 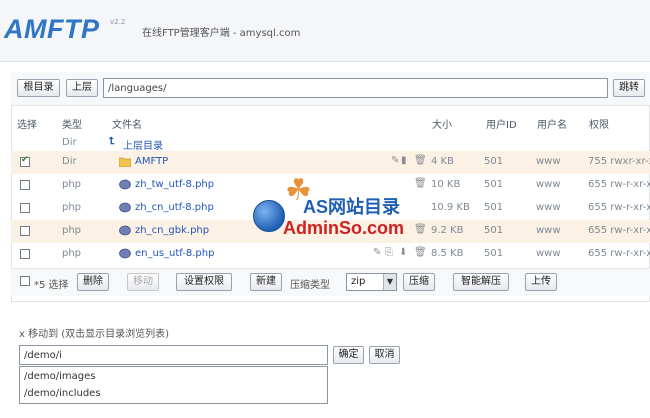 I want to click on delete-button: 删除, so click(x=93, y=282).